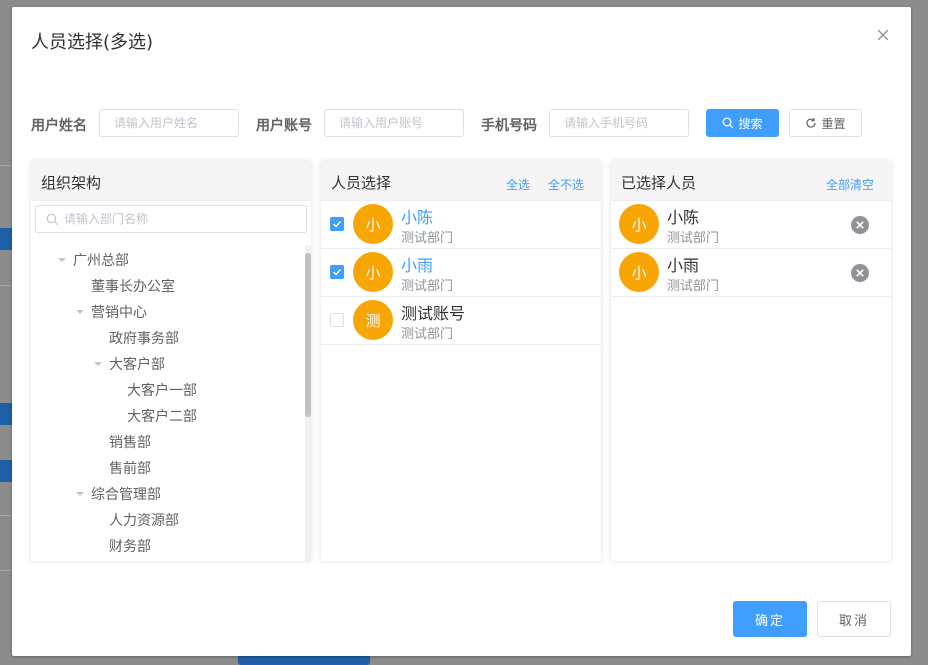 The width and height of the screenshot is (928, 665). What do you see at coordinates (811, 123) in the screenshot?
I see `refresh-icon` at bounding box center [811, 123].